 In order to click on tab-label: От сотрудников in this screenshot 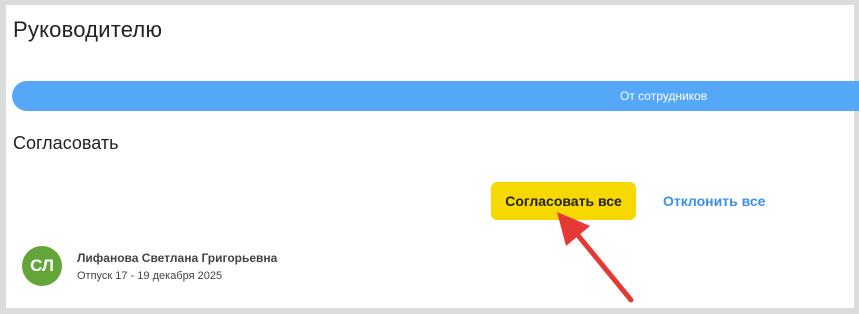, I will do `click(664, 96)`.